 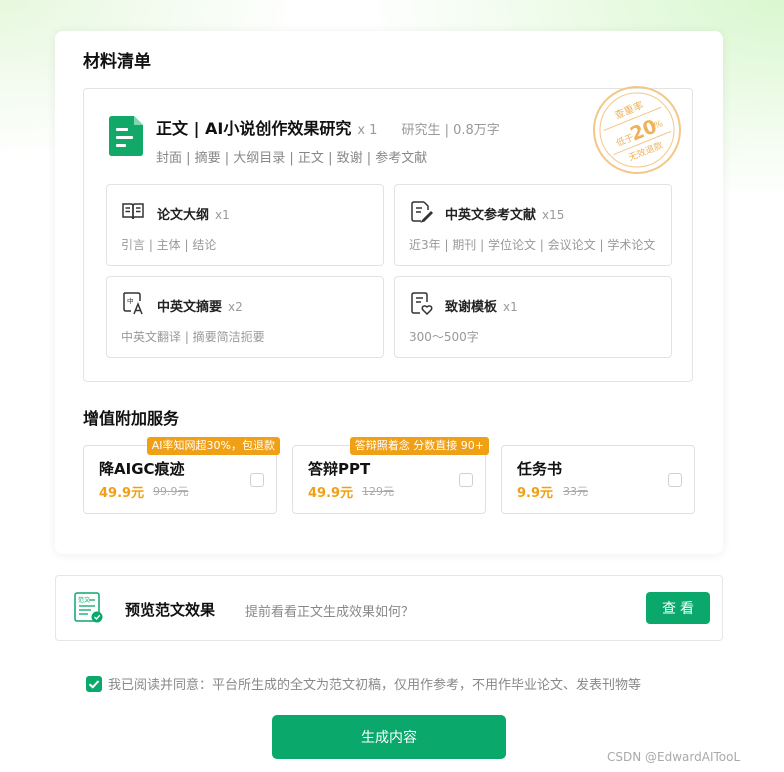 I want to click on materials-title: 材料清单, so click(x=117, y=62).